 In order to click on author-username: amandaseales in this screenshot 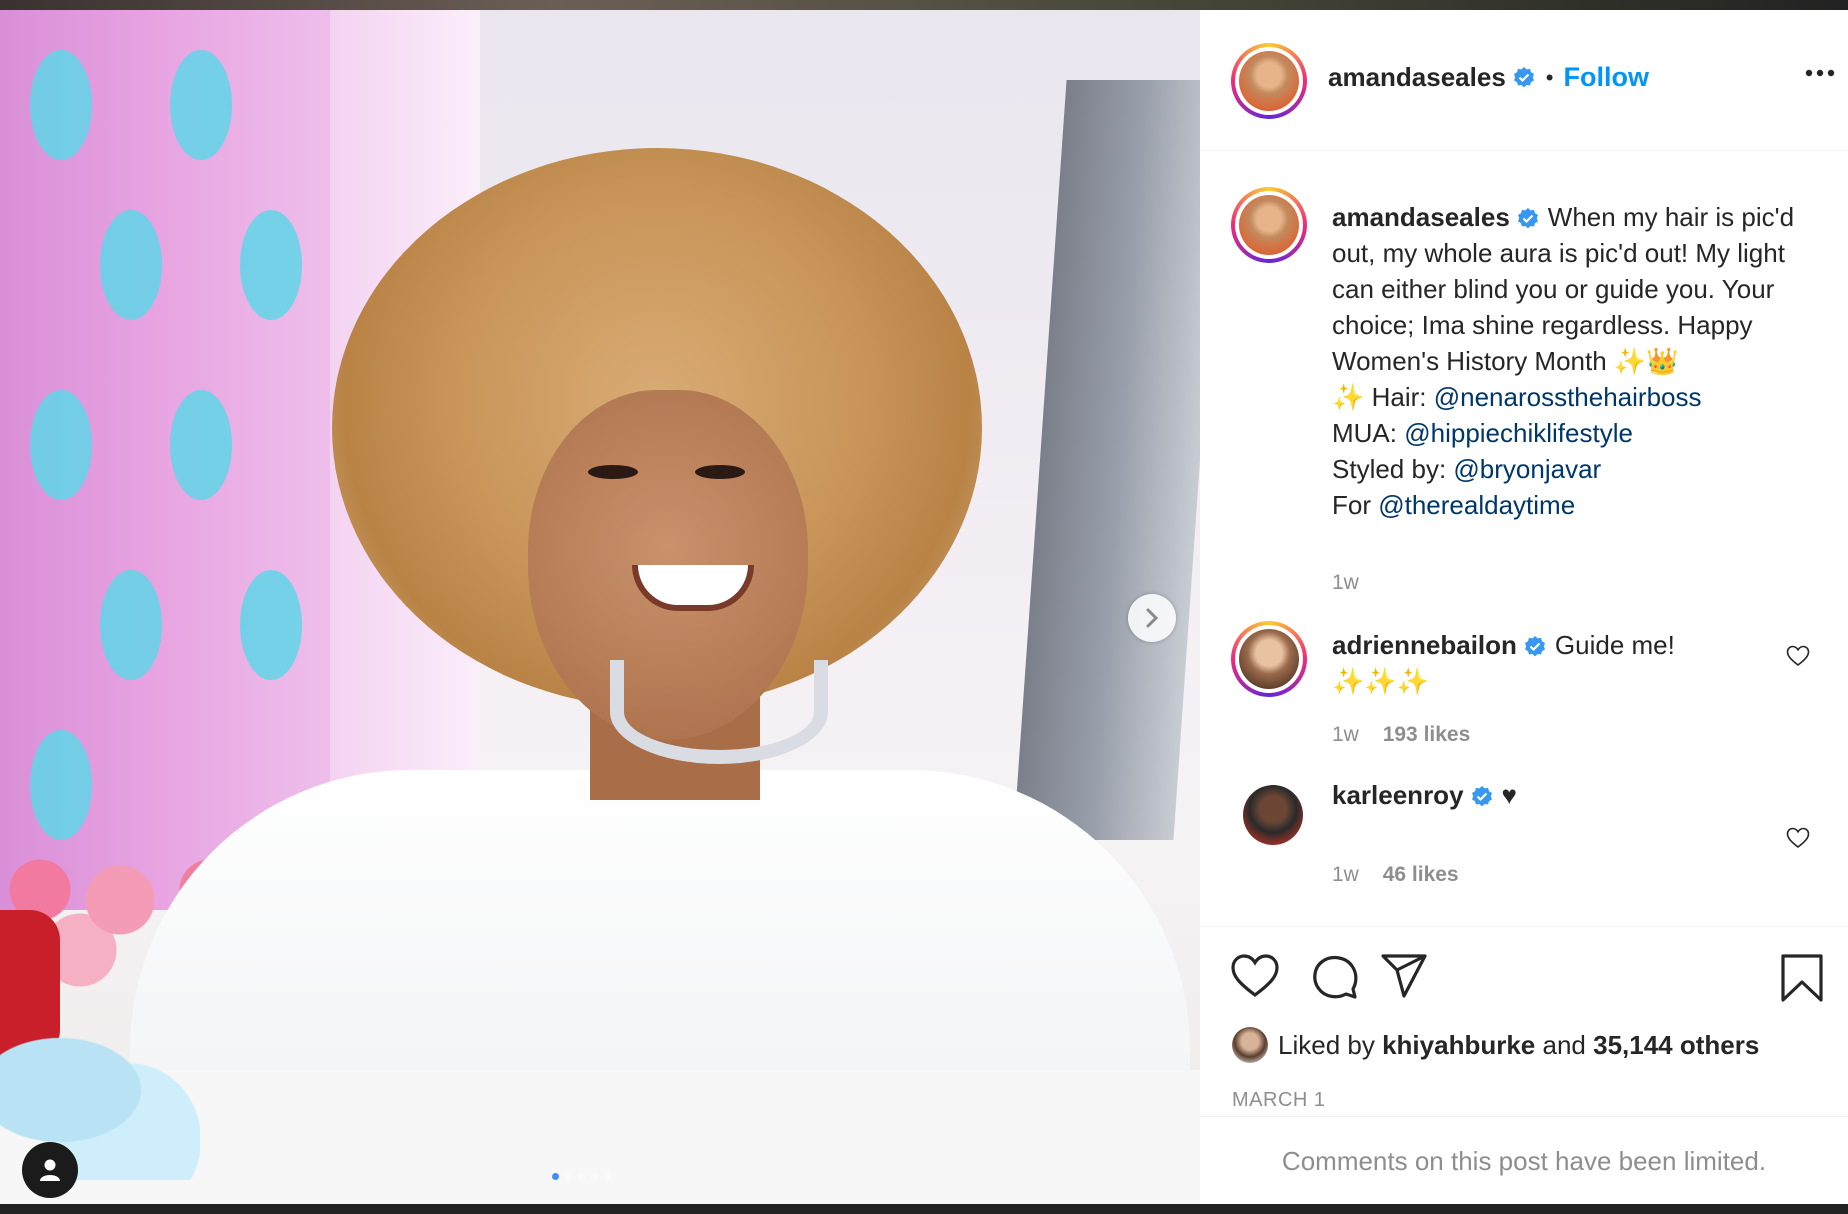, I will do `click(1417, 77)`.